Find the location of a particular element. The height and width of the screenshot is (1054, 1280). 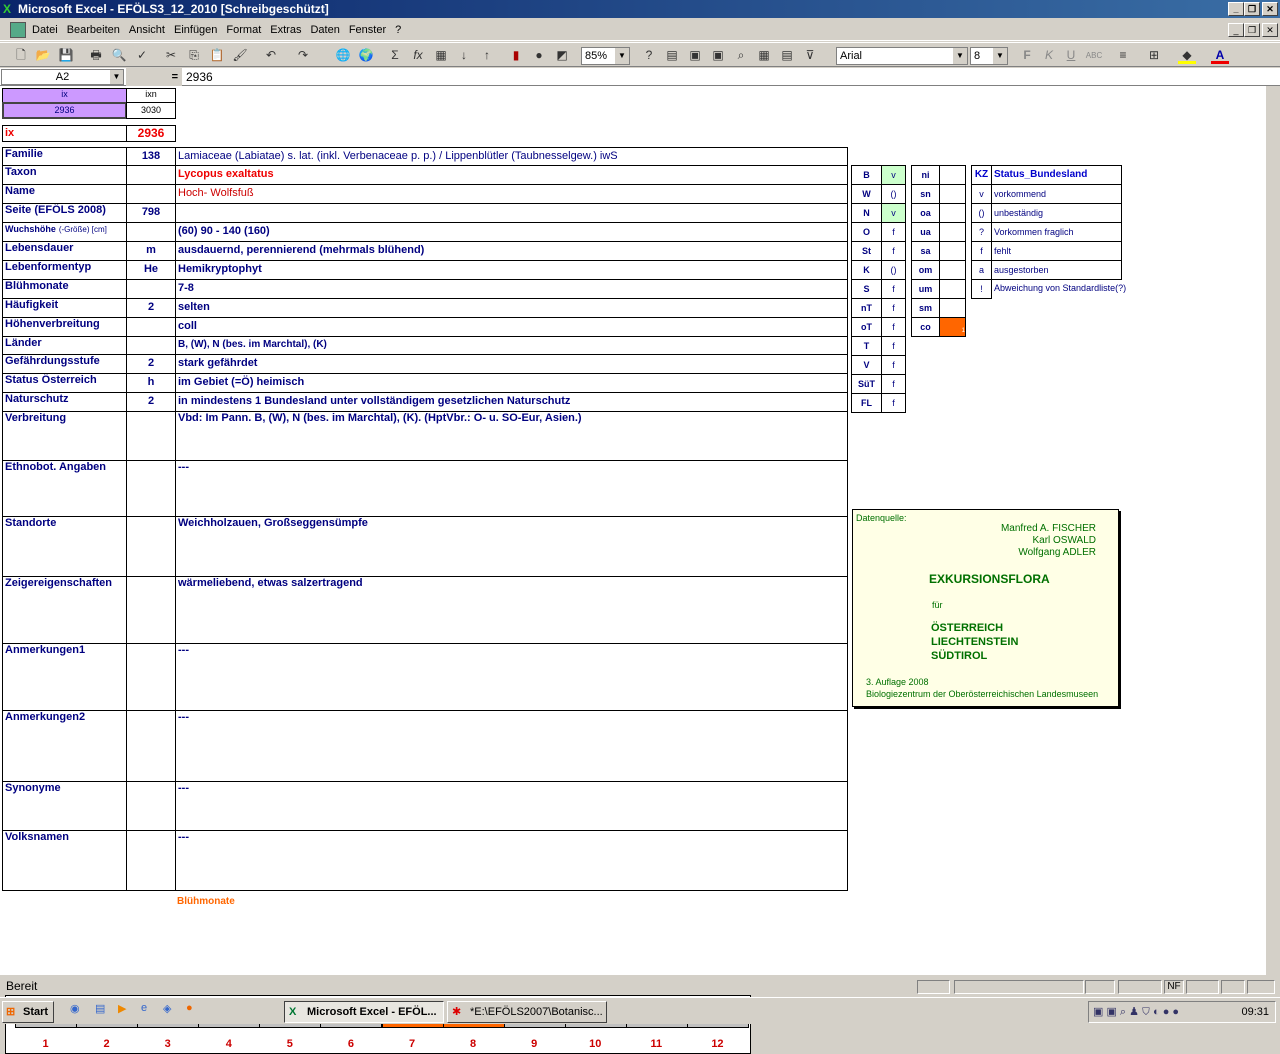

row-value: (60) 90 - 140 (160) is located at coordinates (511, 232).